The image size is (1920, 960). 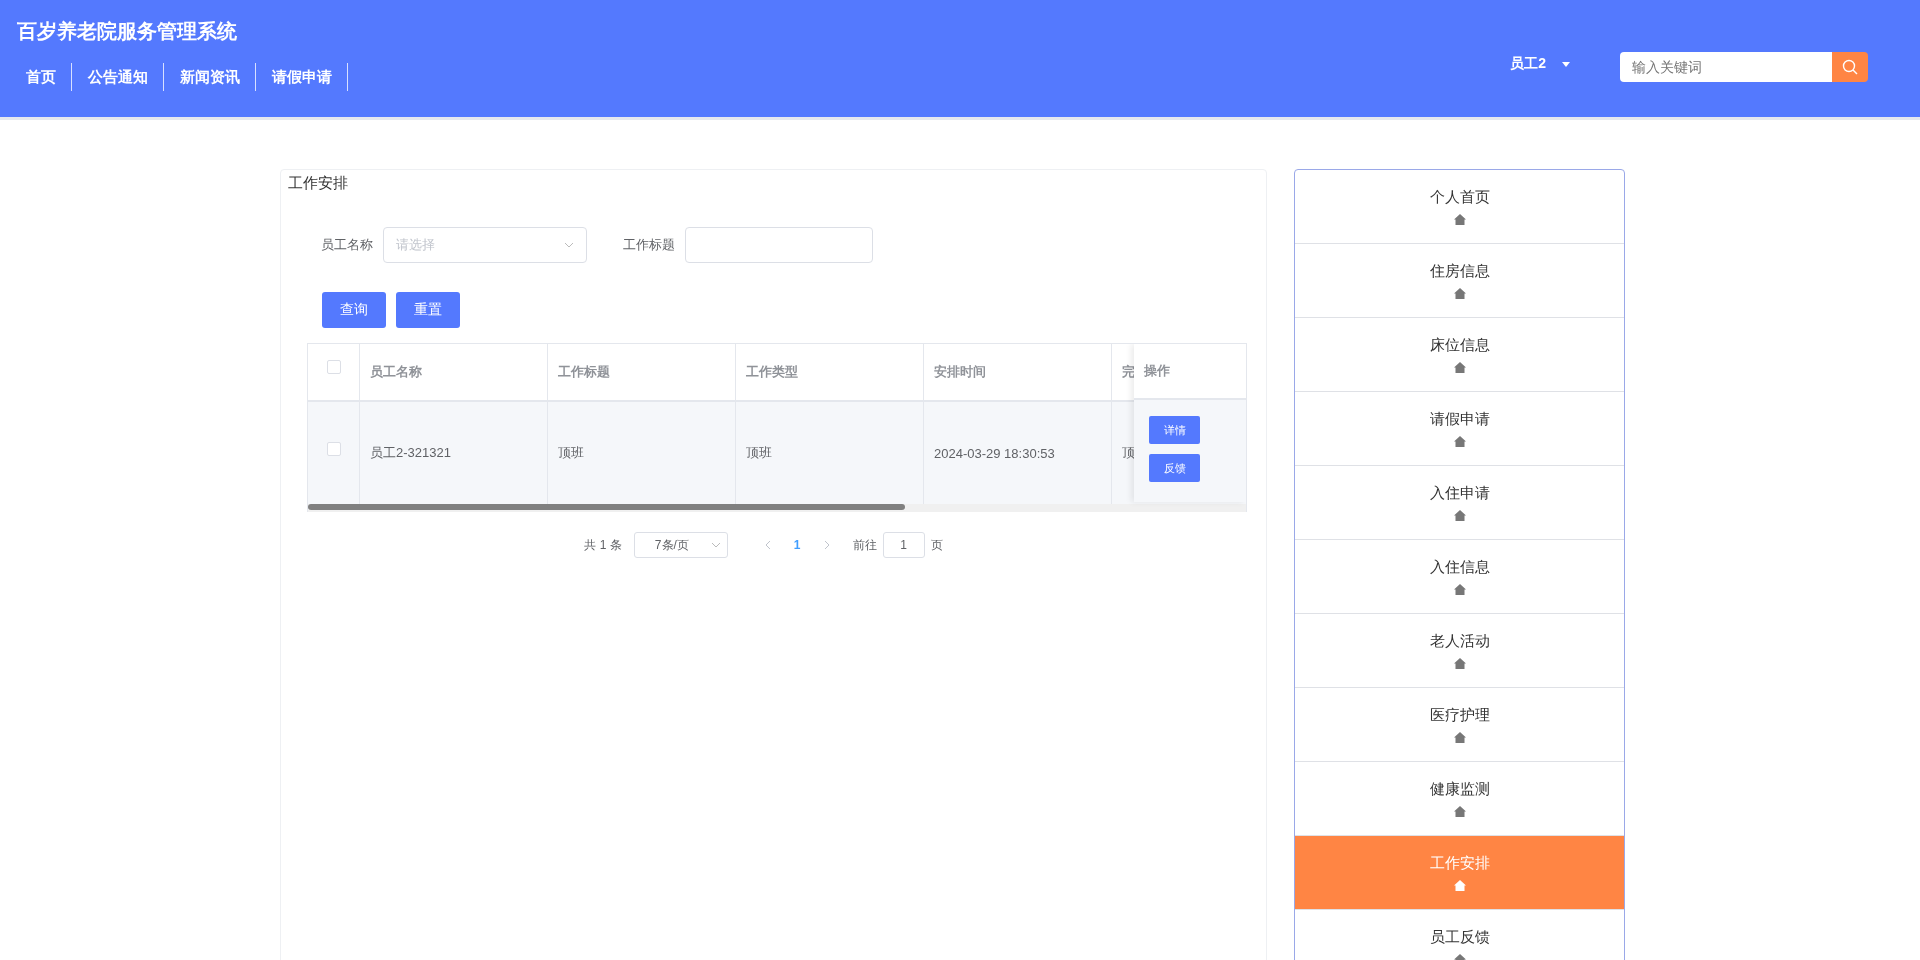 I want to click on search-field: 输入关键词, so click(x=1726, y=67).